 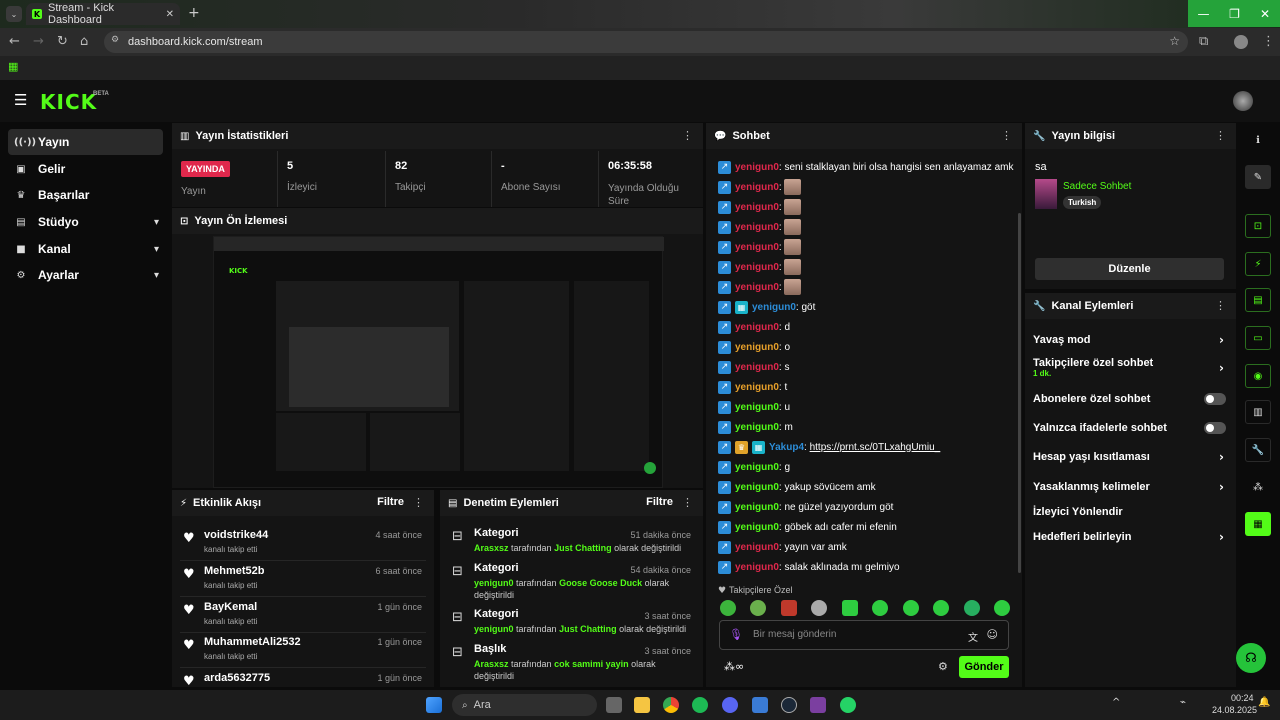 I want to click on lightning-icon: ⚡, so click(x=1258, y=264).